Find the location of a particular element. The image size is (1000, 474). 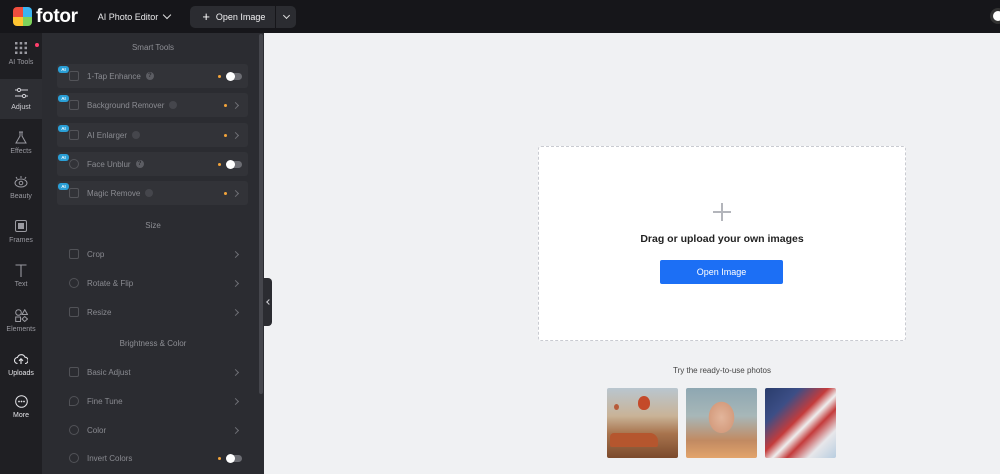

tool-1-tap-enhance: 1-Tap Enhance ? is located at coordinates (152, 76).